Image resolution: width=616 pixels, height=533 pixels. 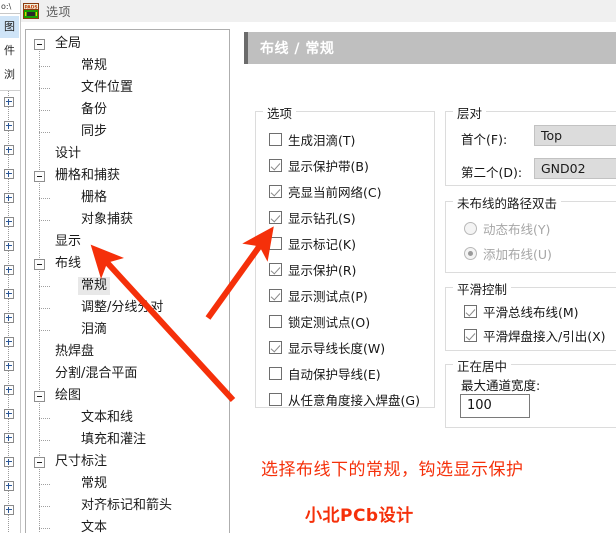 What do you see at coordinates (535, 335) in the screenshot?
I see `checkbox-smooth-pad-entry-exit: 平滑焊盘接入/引出(X)` at bounding box center [535, 335].